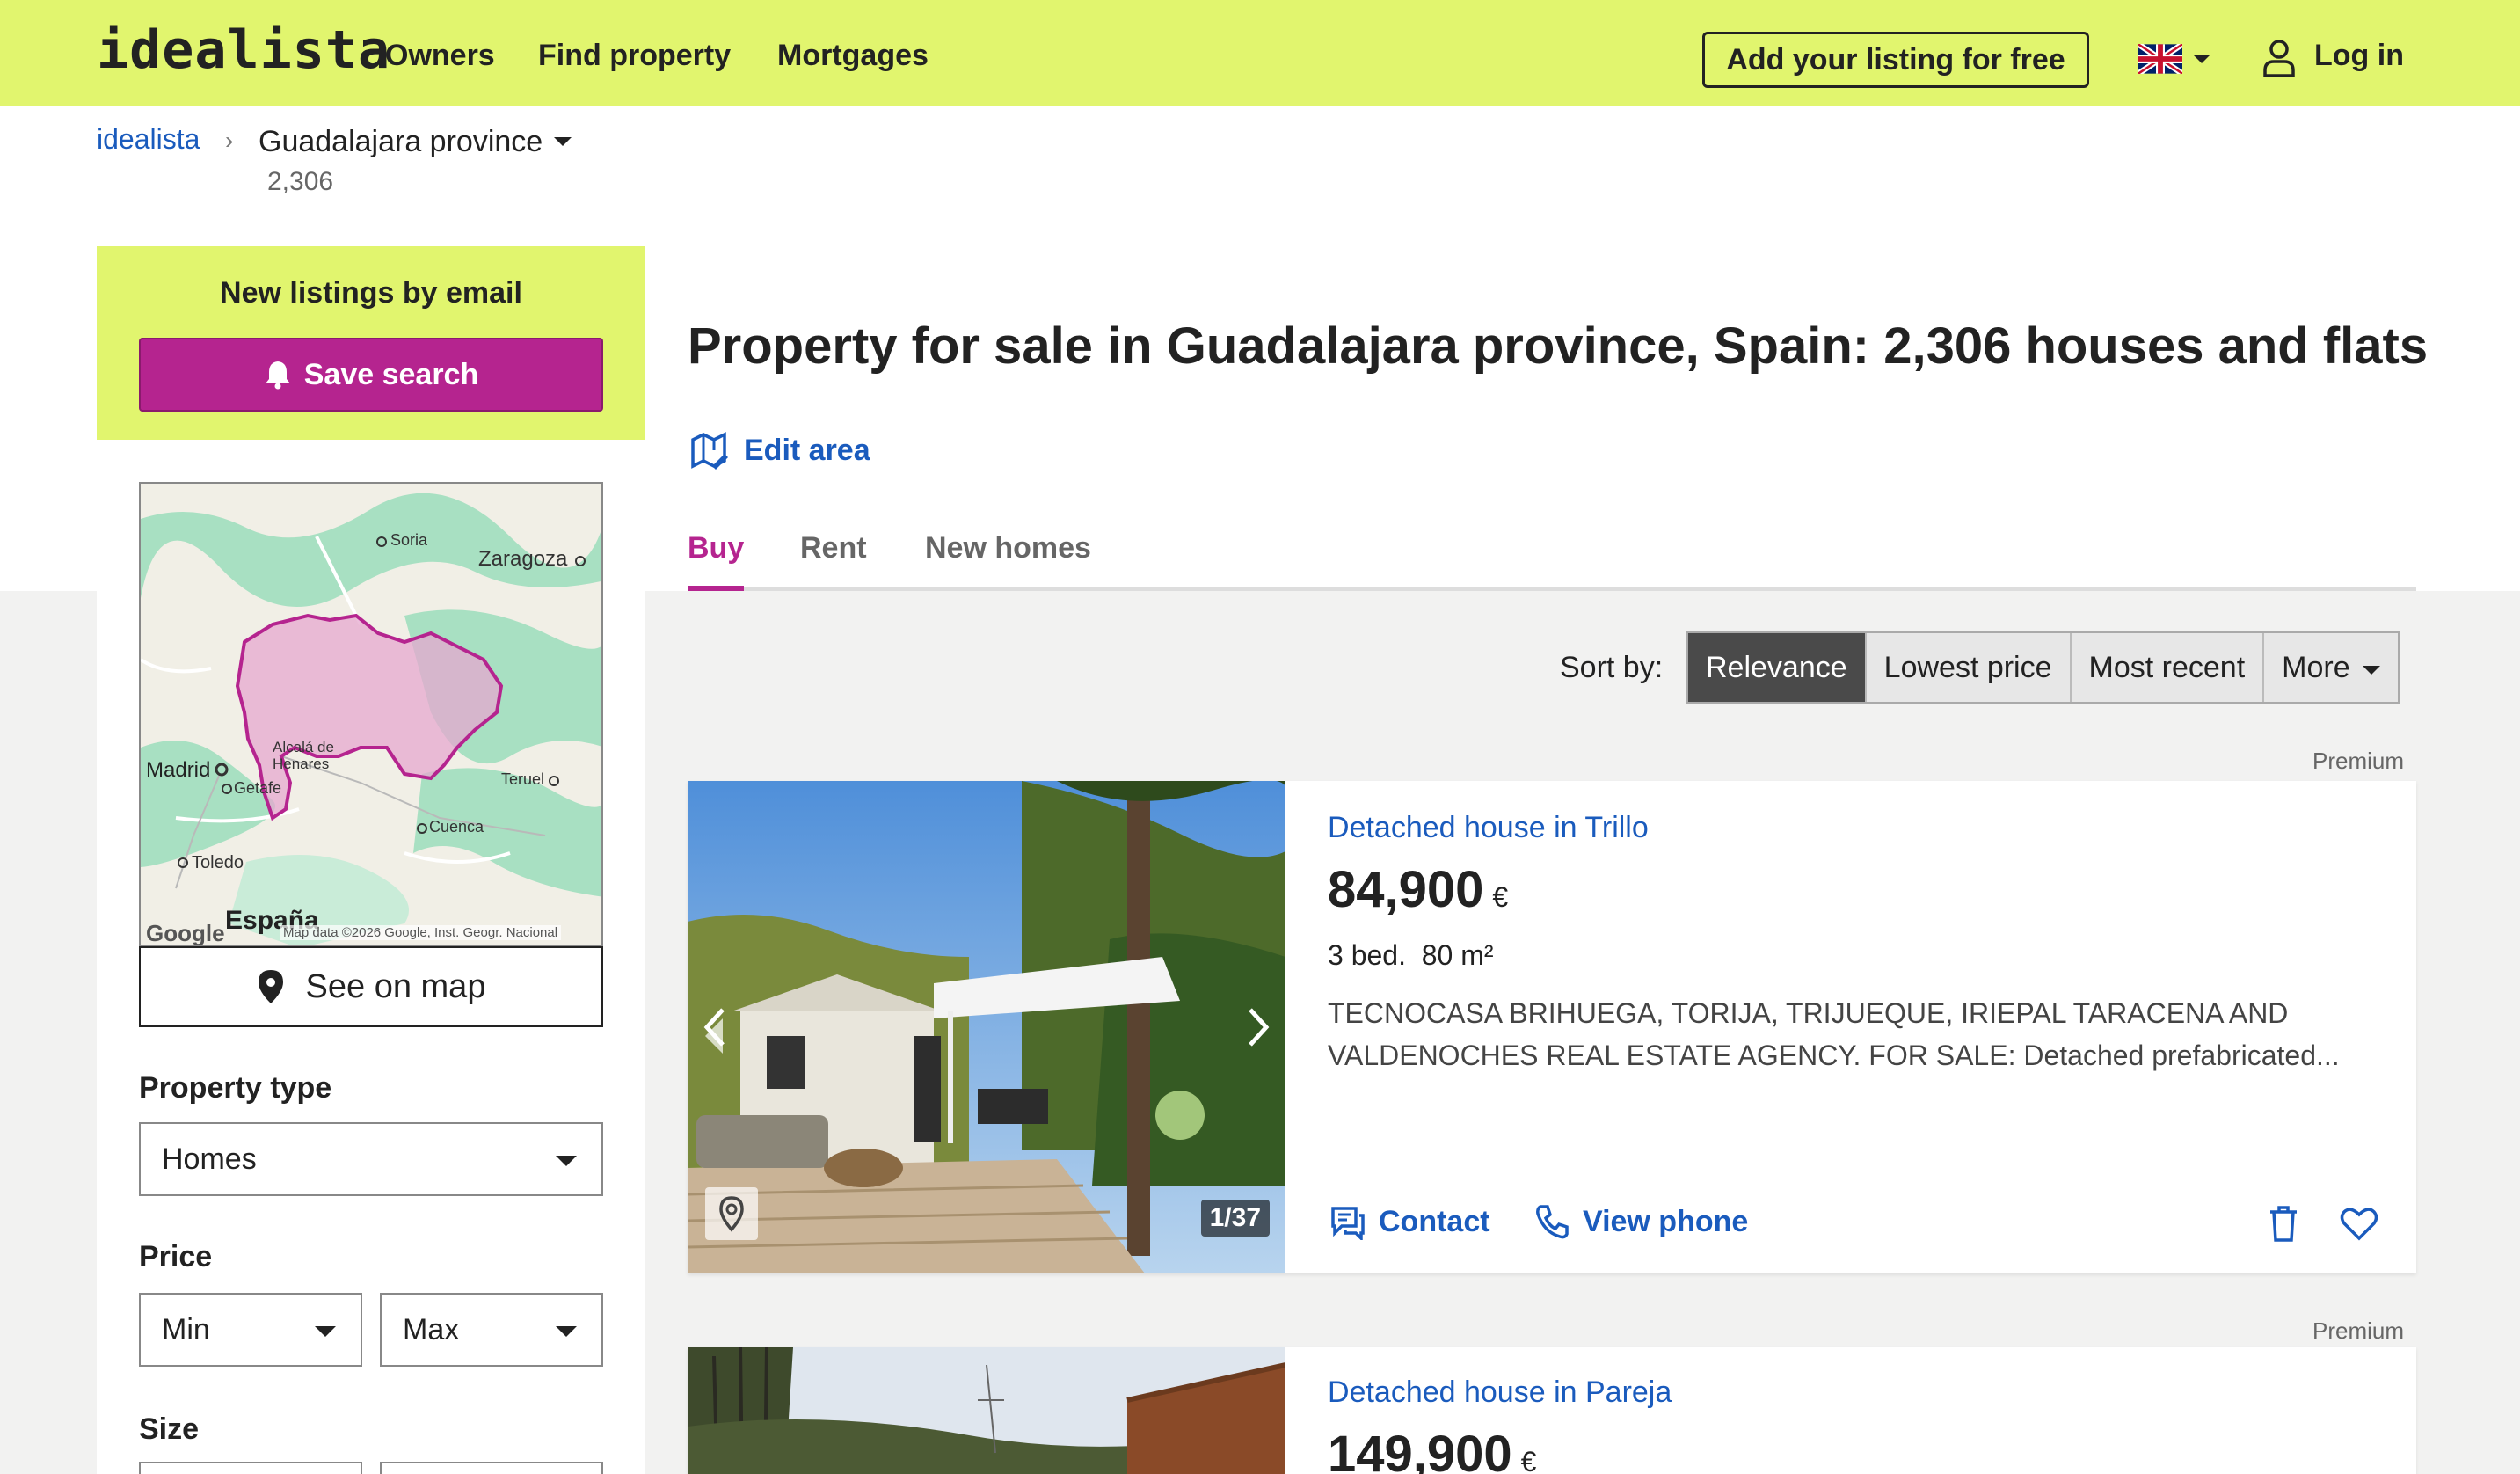  What do you see at coordinates (1777, 667) in the screenshot?
I see `sort-relevance: Relevance` at bounding box center [1777, 667].